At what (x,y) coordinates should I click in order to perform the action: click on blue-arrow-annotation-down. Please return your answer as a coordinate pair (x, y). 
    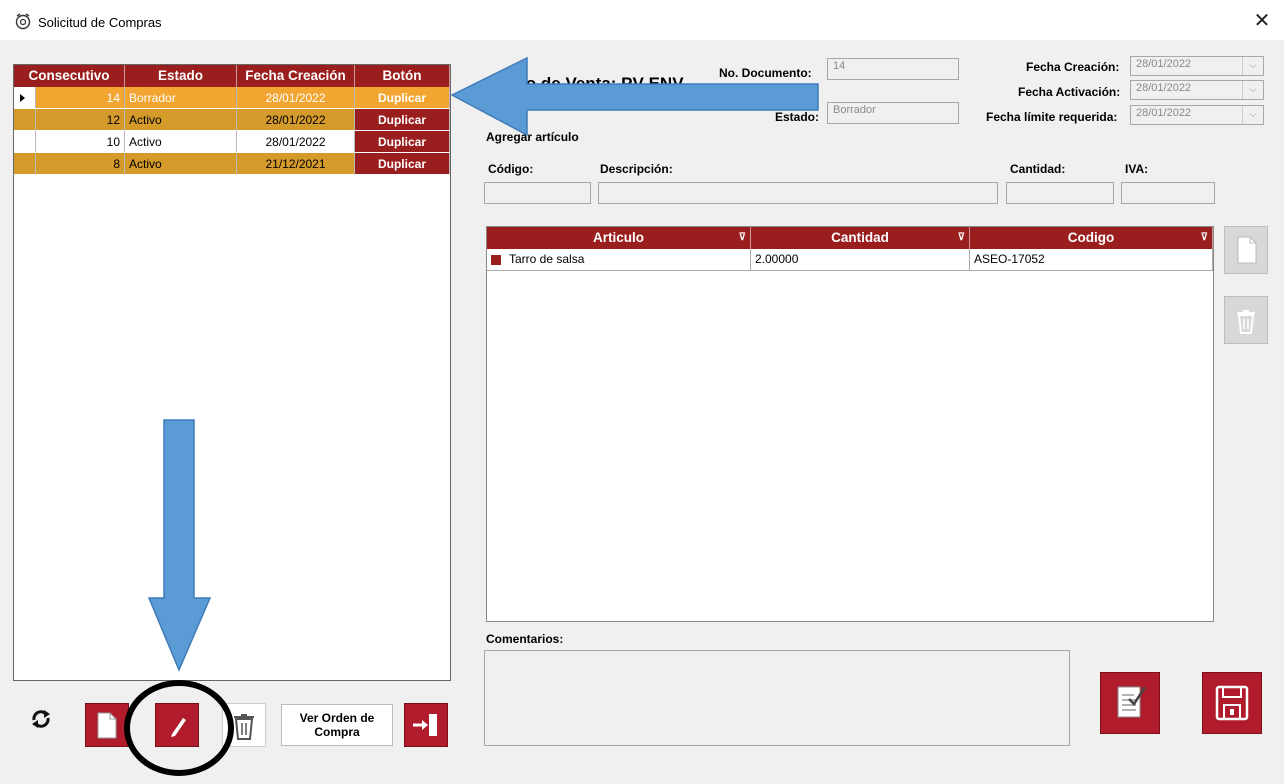
    Looking at the image, I should click on (179, 545).